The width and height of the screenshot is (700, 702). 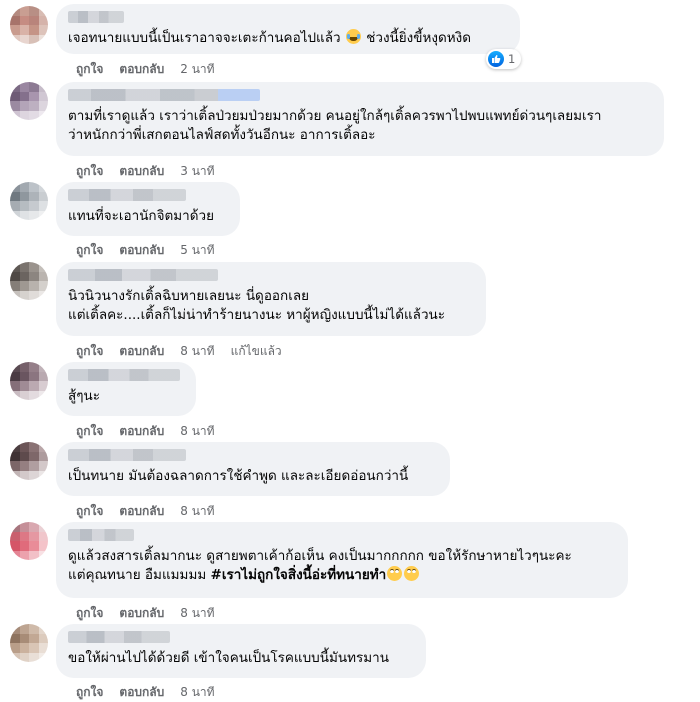 I want to click on reaction-summary: 1, so click(x=504, y=59).